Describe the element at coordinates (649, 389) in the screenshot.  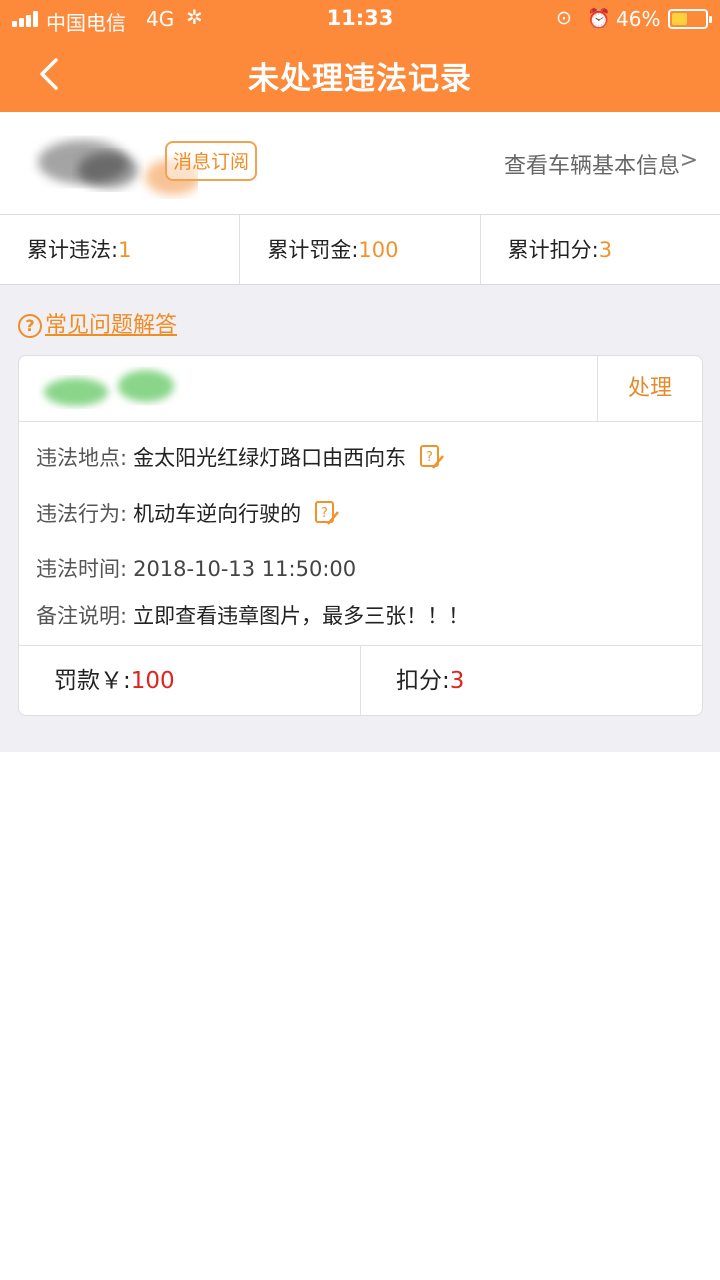
I see `process-button: 处理` at that location.